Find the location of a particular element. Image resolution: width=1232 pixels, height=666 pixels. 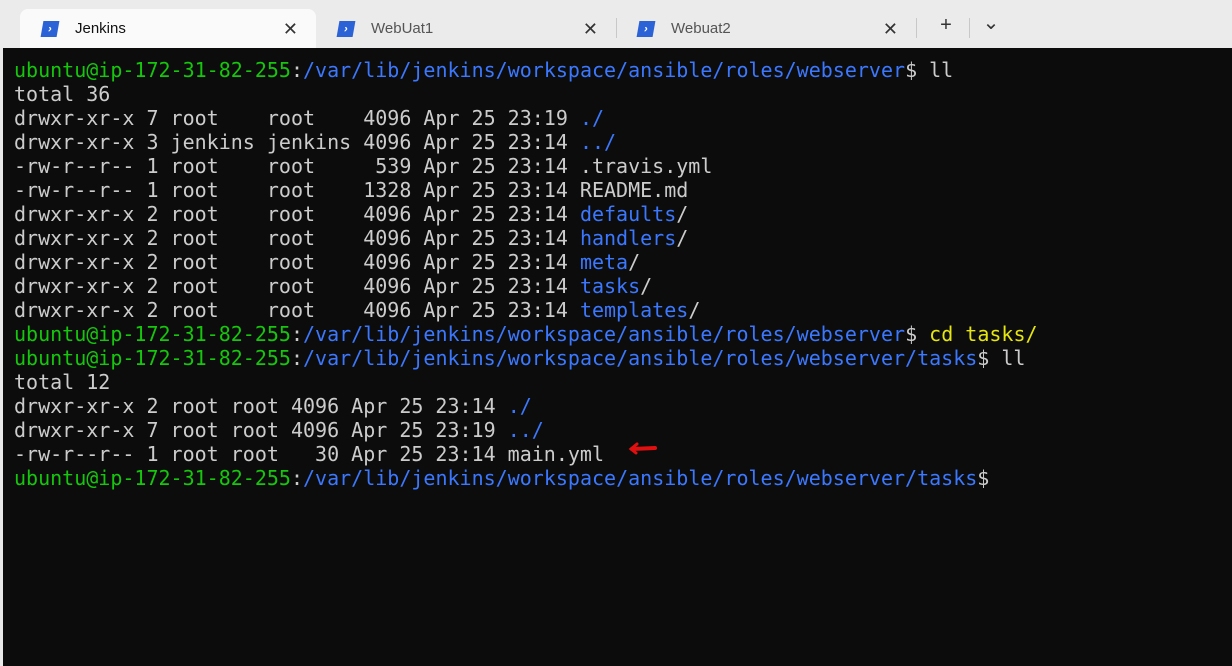

tab-bar: › Jenkins ✕ › WebUat1 ✕ › Webuat2 ✕ + ⌄ is located at coordinates (616, 24).